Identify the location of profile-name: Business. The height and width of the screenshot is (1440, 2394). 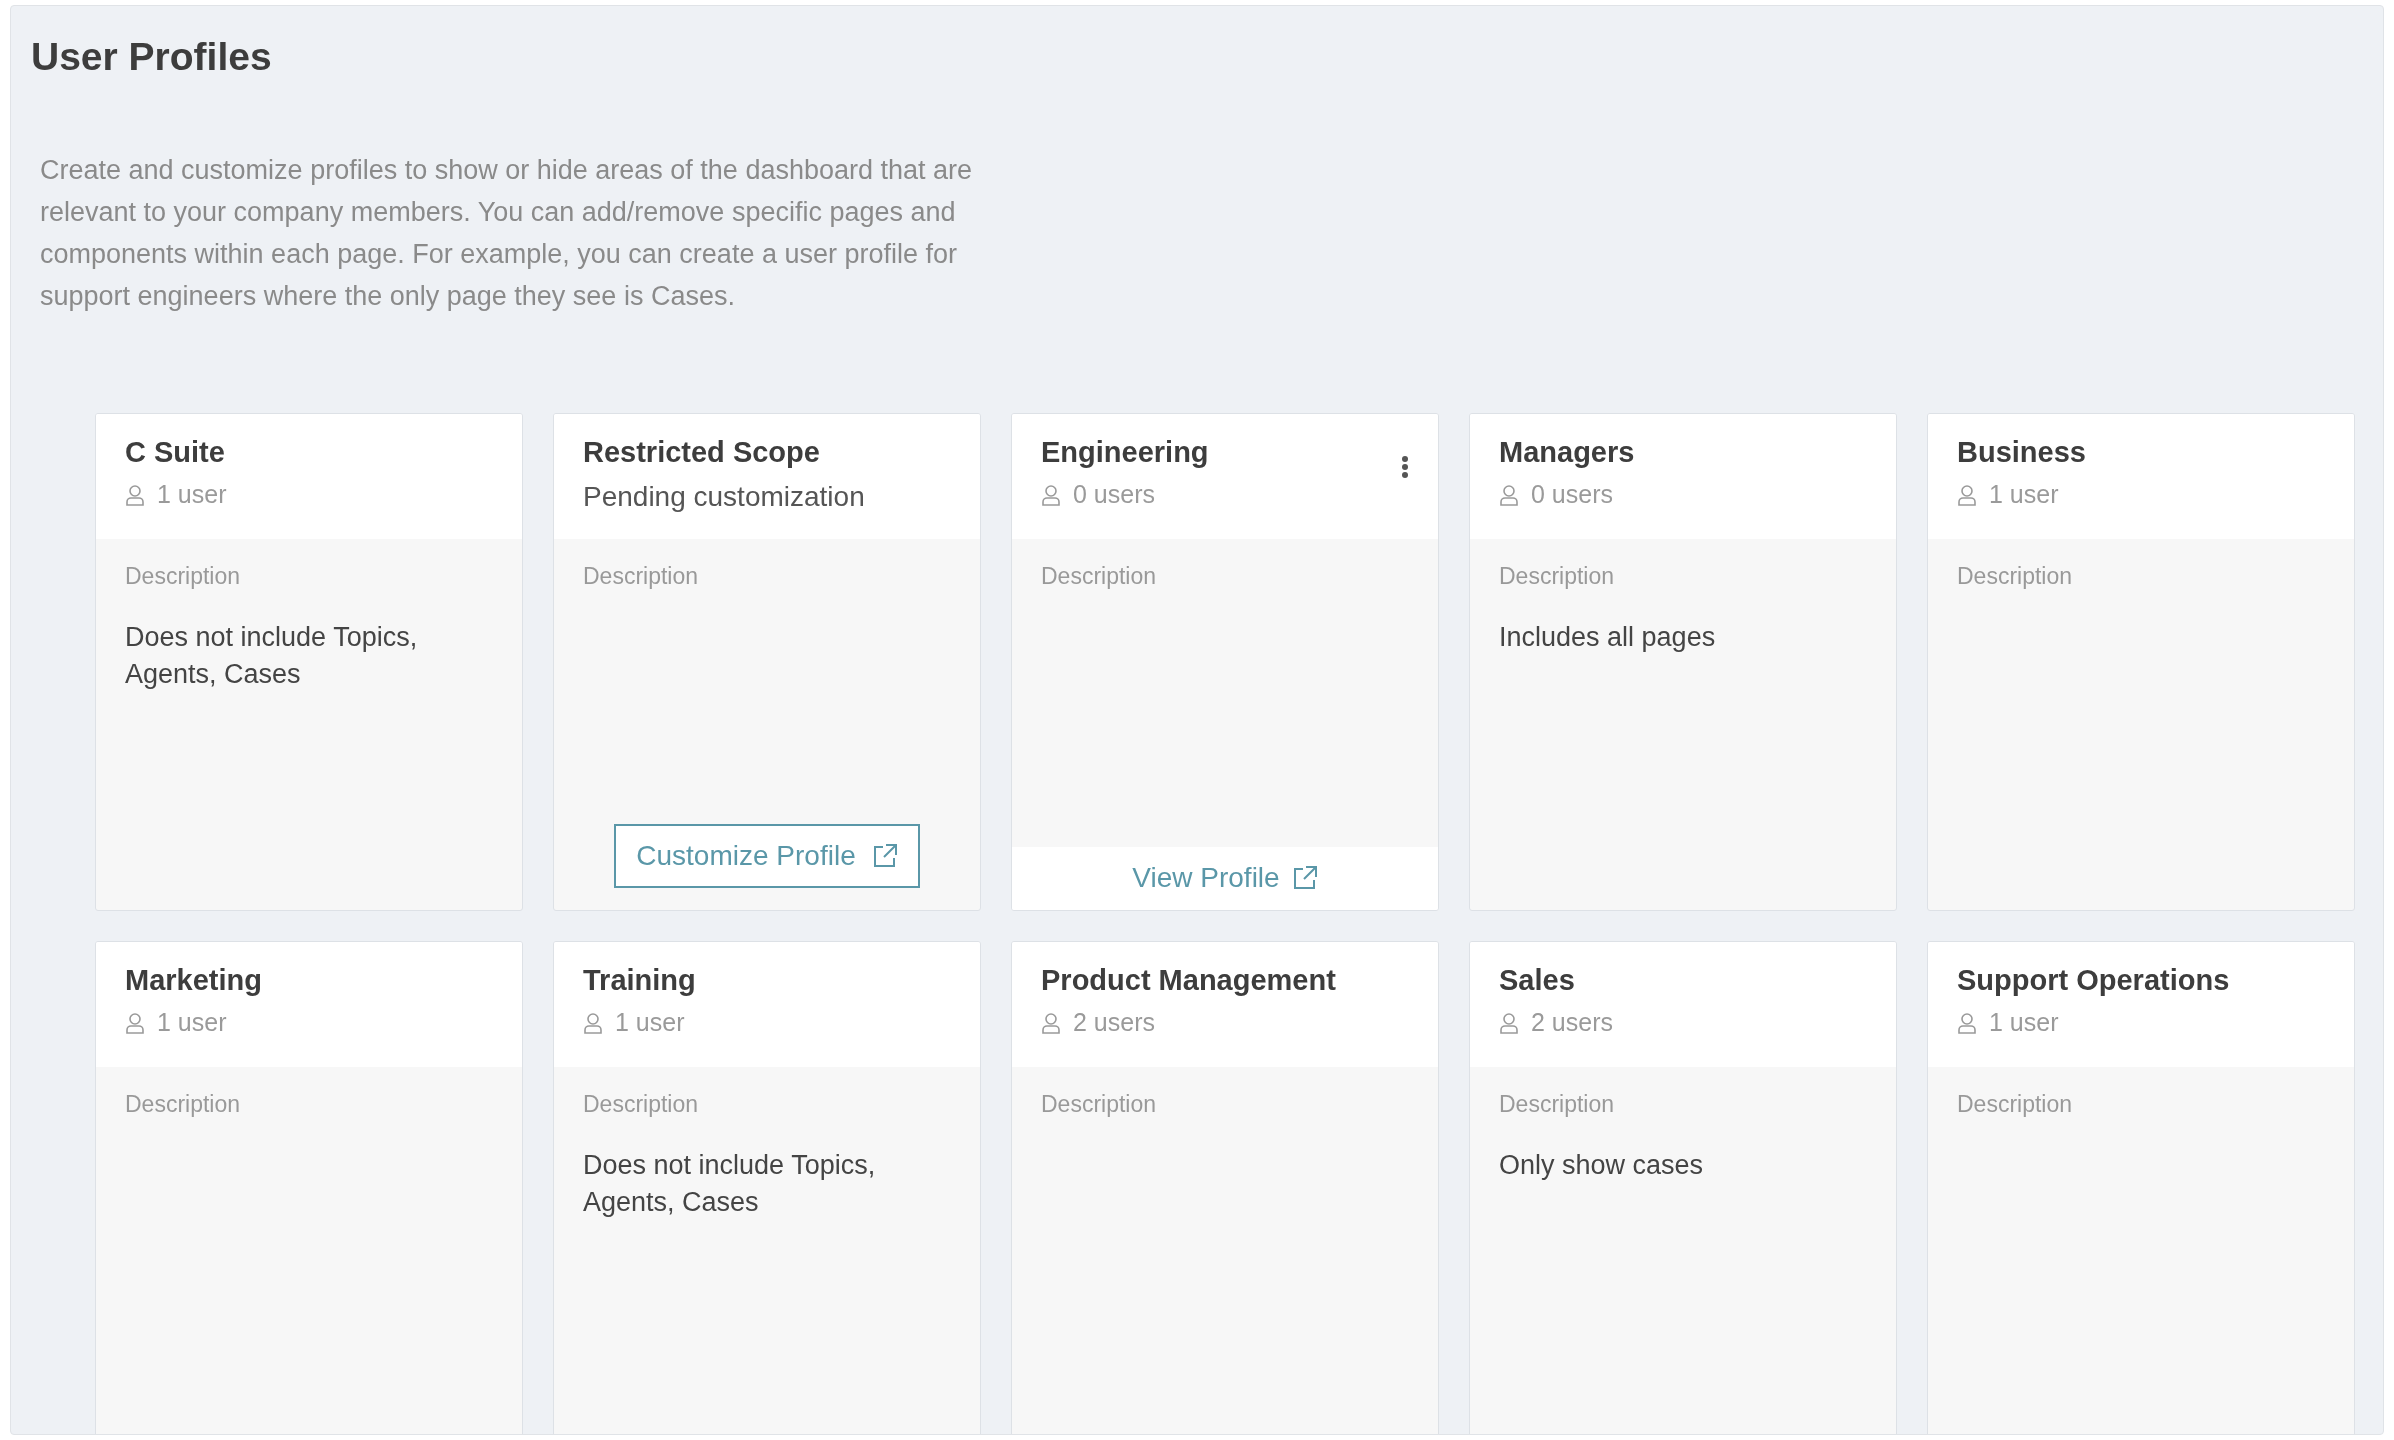
(2021, 452).